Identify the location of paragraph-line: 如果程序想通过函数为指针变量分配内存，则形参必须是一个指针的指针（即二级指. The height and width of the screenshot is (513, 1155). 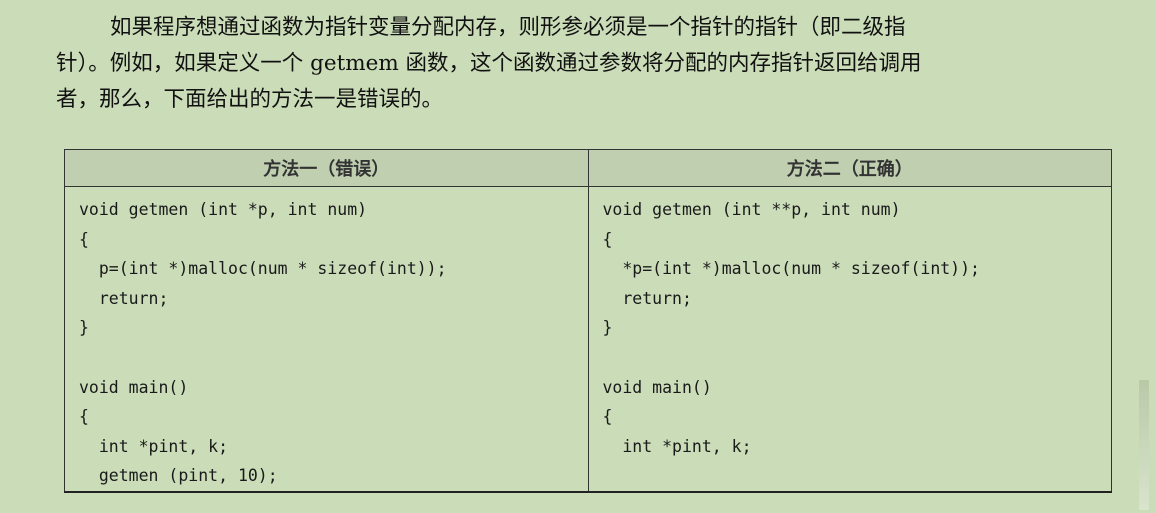
(508, 27).